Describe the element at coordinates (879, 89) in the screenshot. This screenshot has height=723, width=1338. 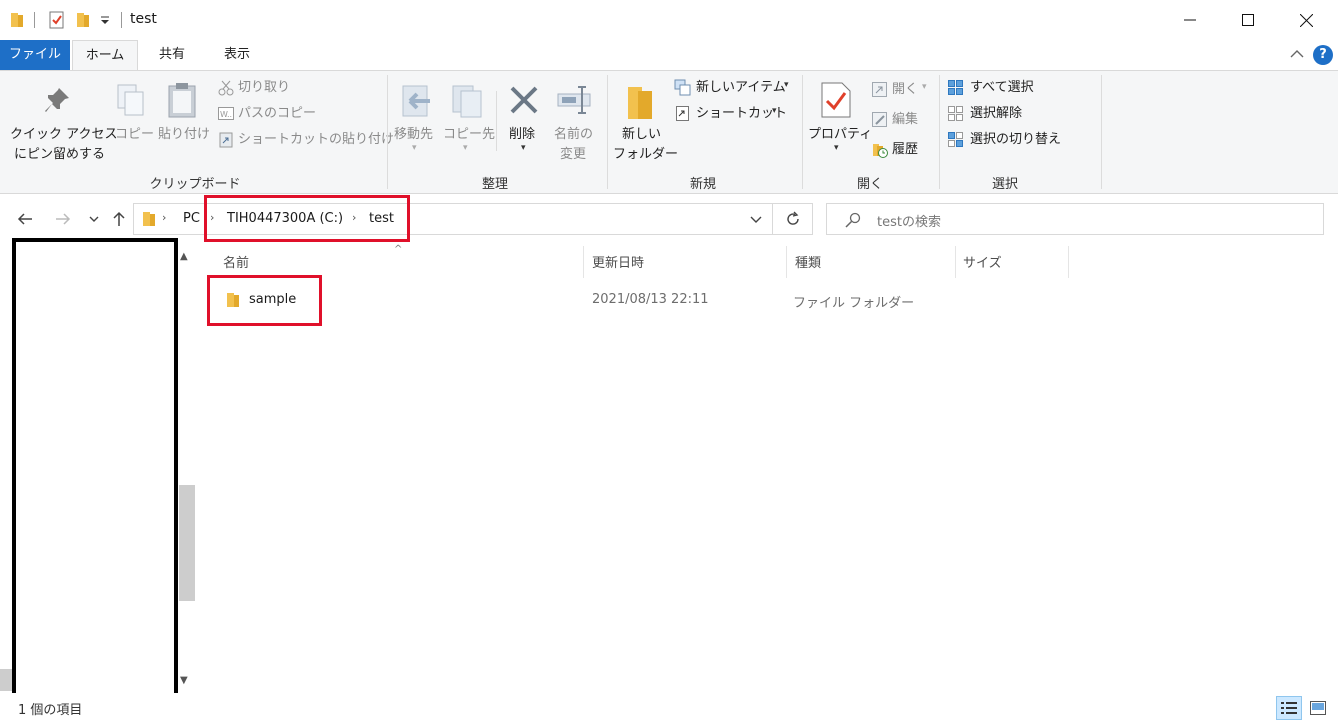
I see `open-icon` at that location.